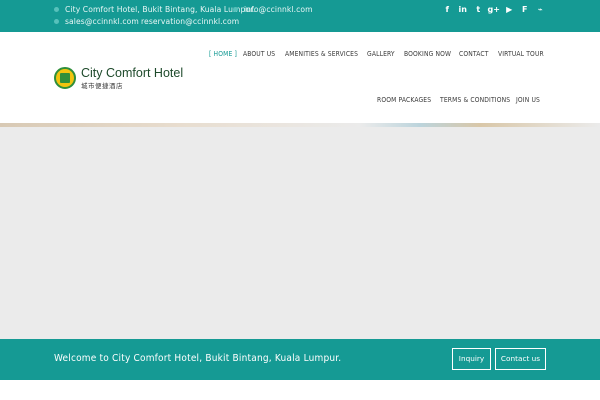  I want to click on sales-email-link: sales@ccinnkl.com, so click(102, 21).